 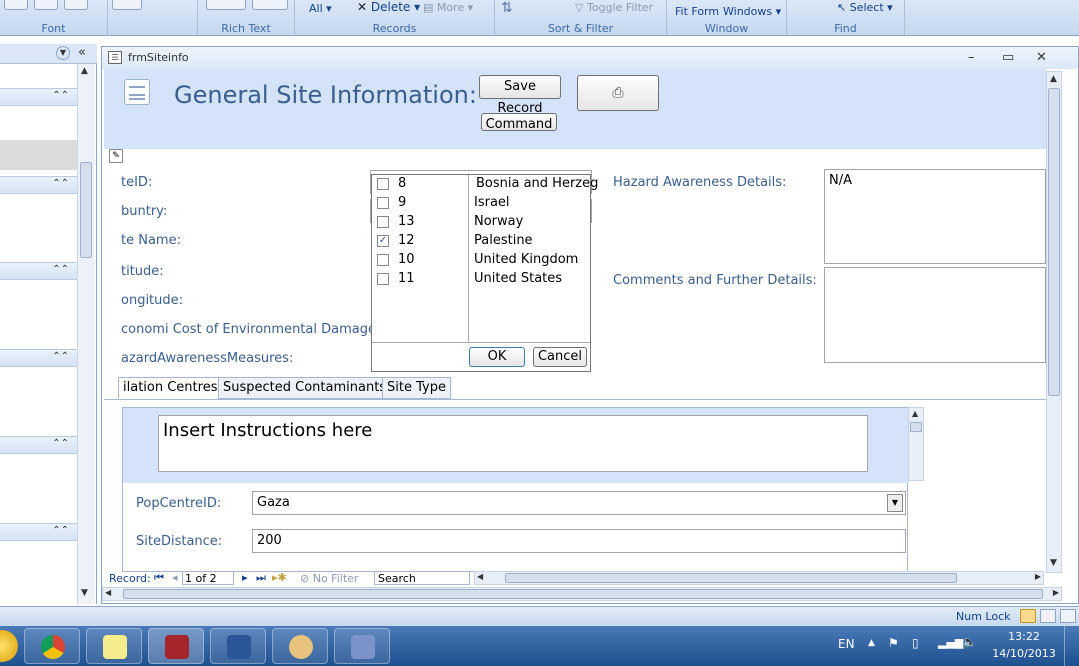 I want to click on taskbar-word, so click(x=238, y=646).